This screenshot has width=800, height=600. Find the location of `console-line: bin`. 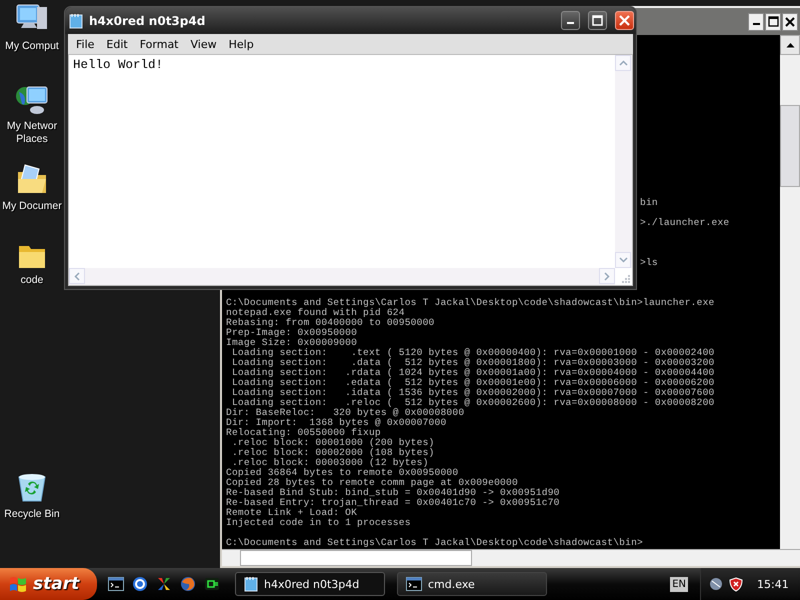

console-line: bin is located at coordinates (649, 202).